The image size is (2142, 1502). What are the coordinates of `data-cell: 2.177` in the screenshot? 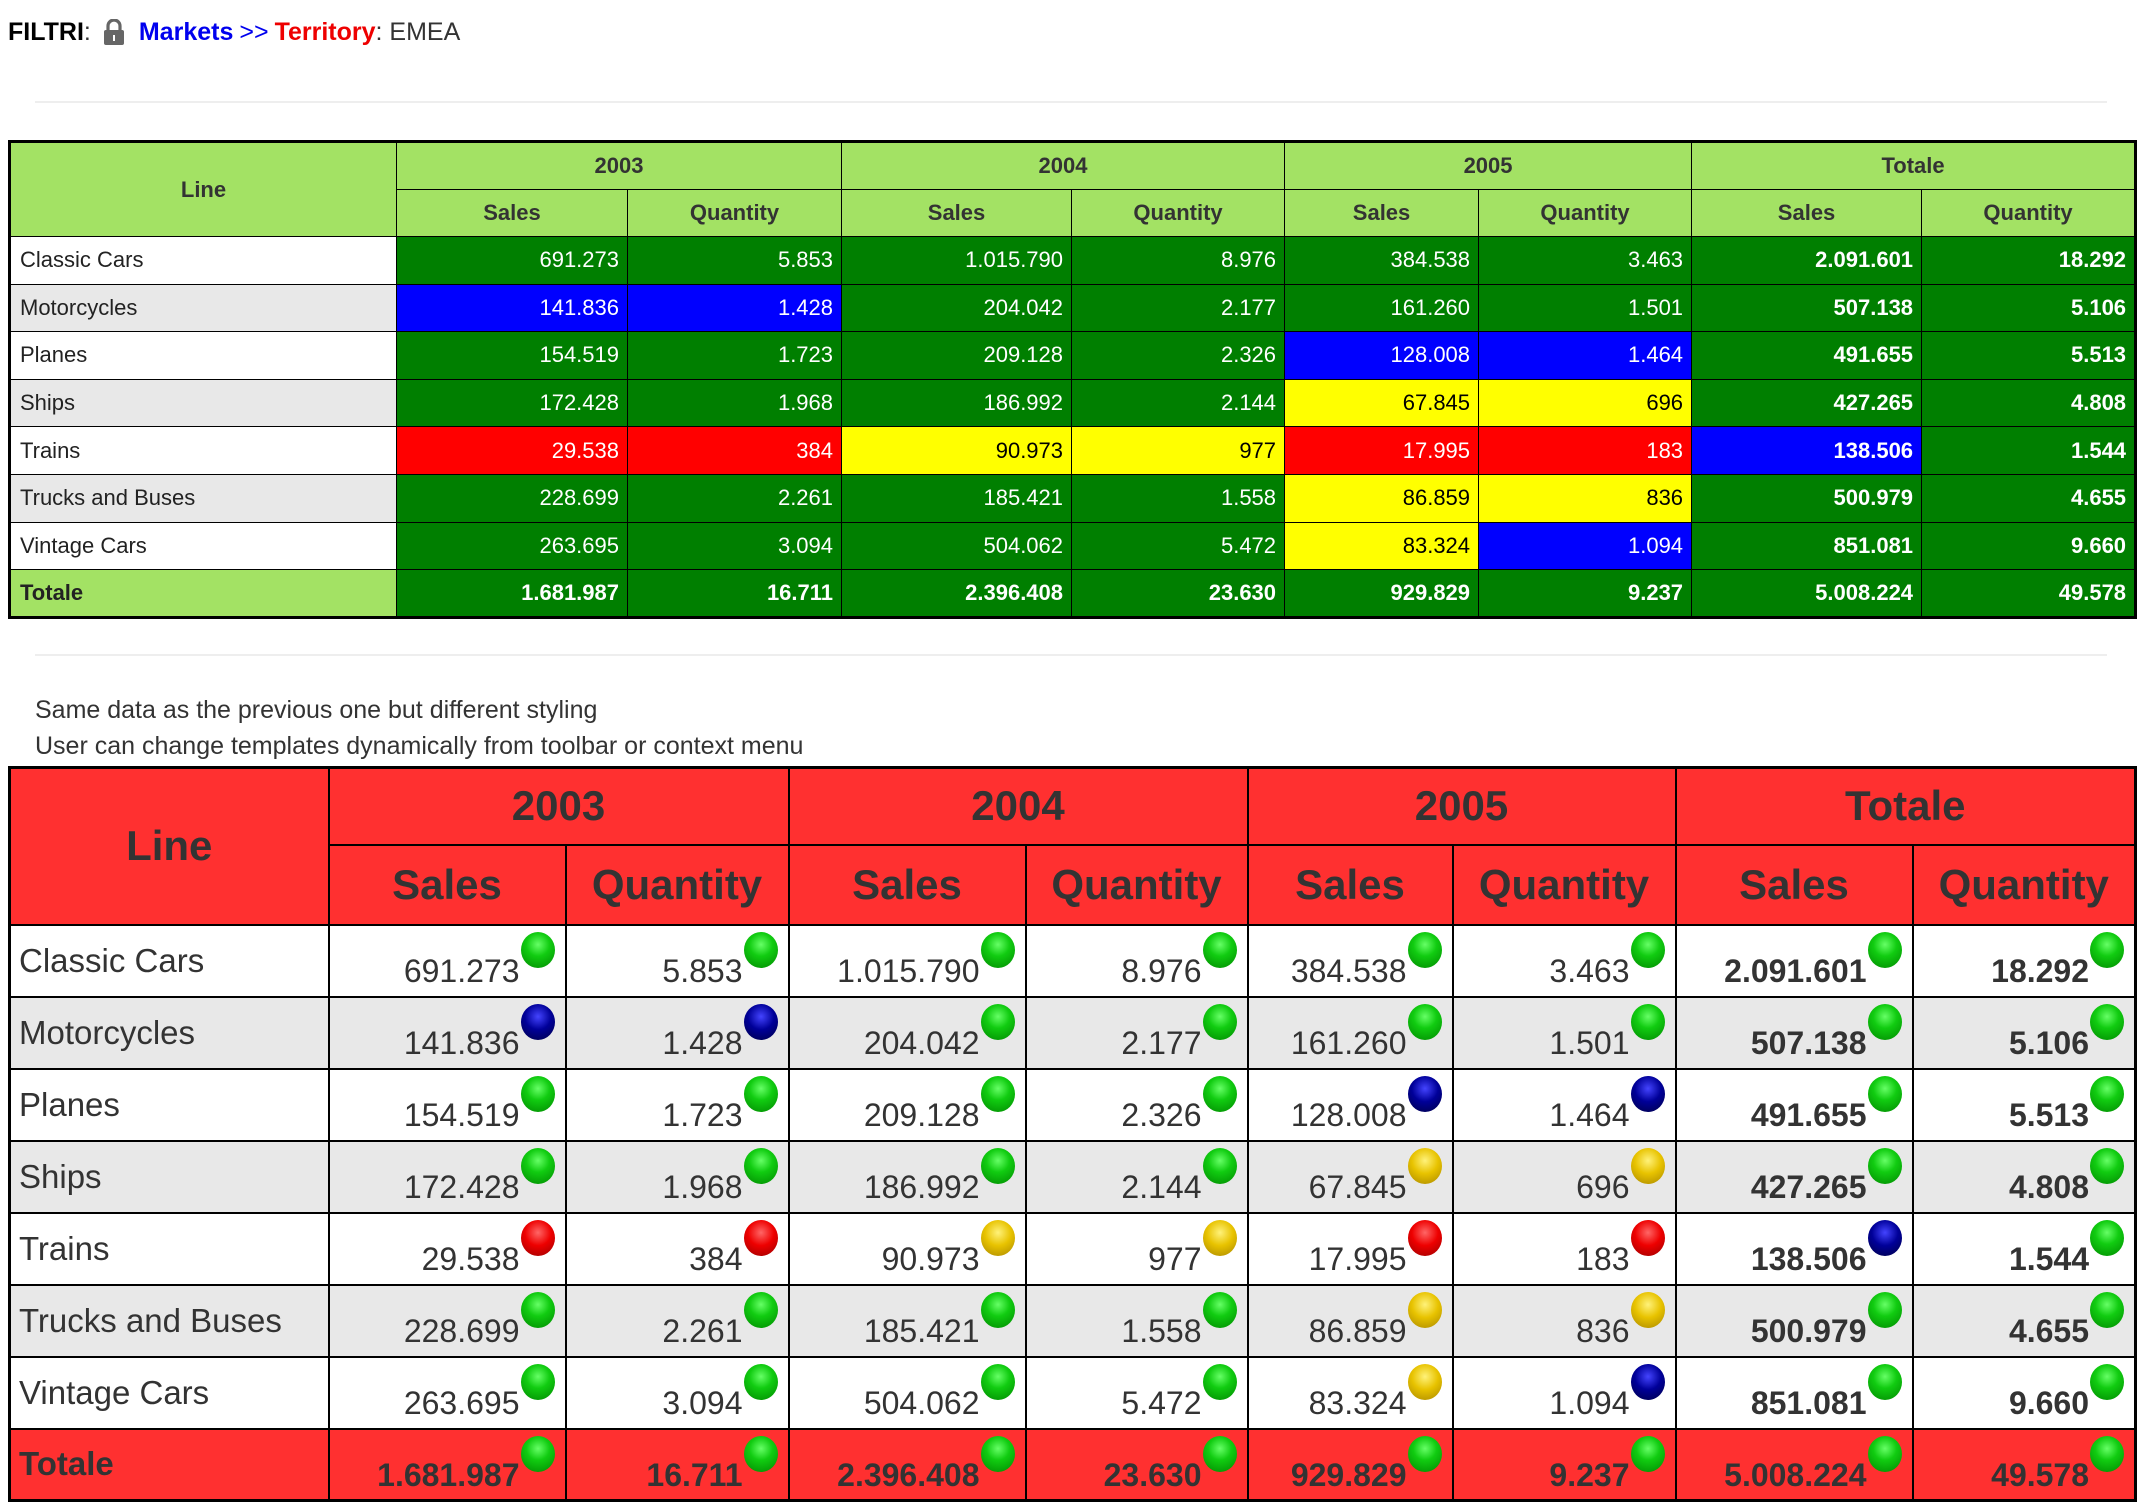 It's located at (1136, 1032).